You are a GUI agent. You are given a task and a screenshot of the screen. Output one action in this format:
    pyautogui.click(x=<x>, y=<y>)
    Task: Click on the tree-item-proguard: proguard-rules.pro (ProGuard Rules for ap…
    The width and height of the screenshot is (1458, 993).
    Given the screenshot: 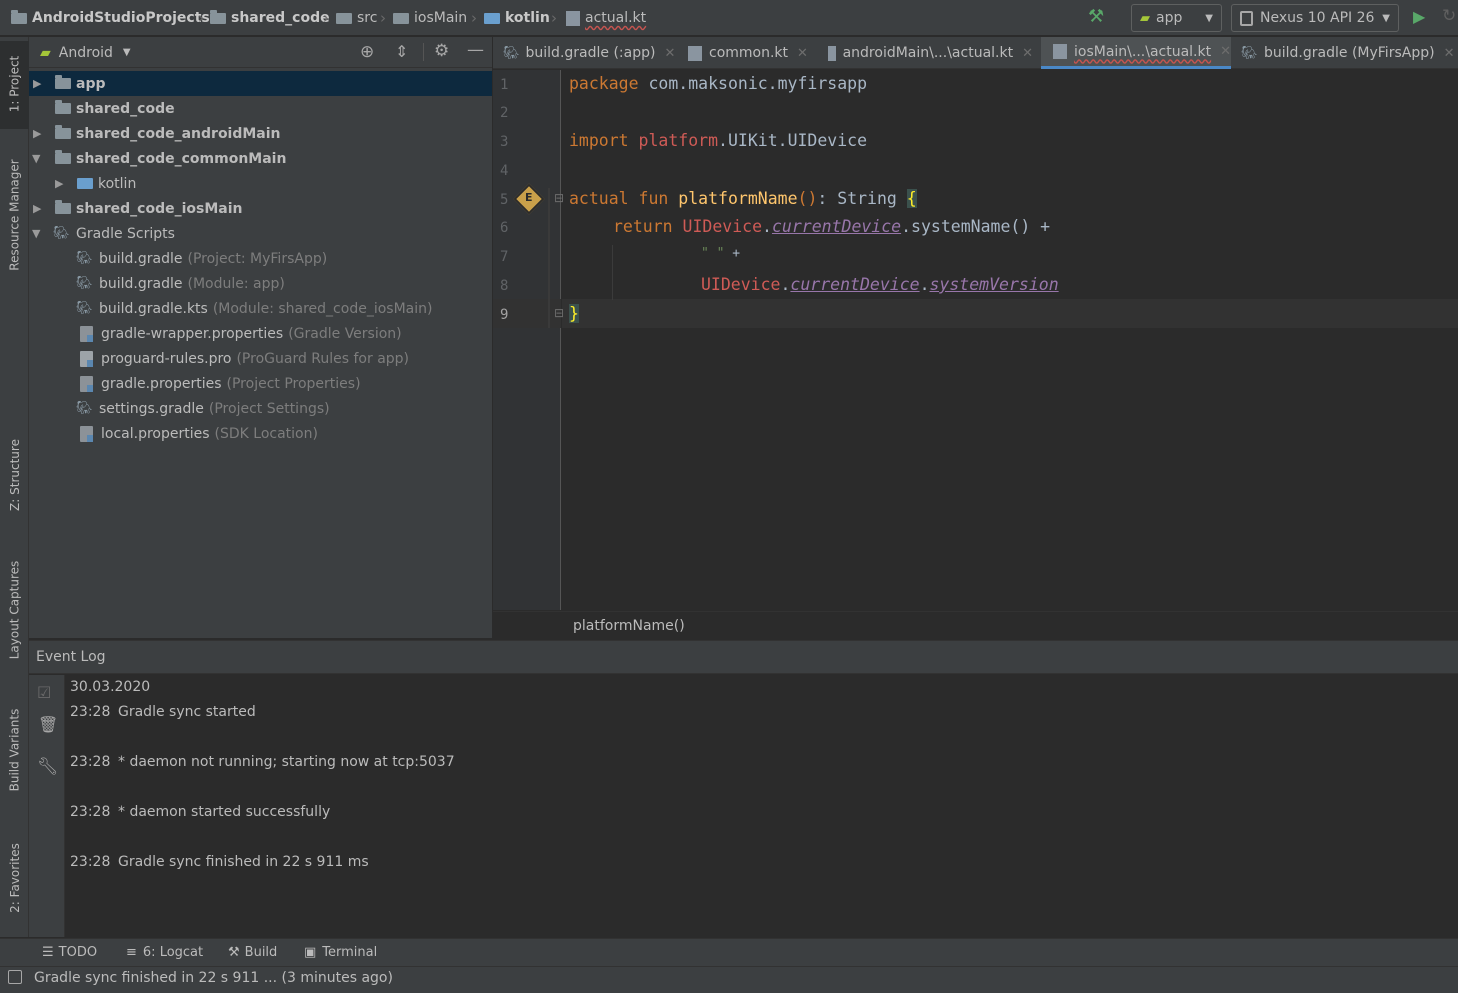 What is the action you would take?
    pyautogui.click(x=260, y=358)
    